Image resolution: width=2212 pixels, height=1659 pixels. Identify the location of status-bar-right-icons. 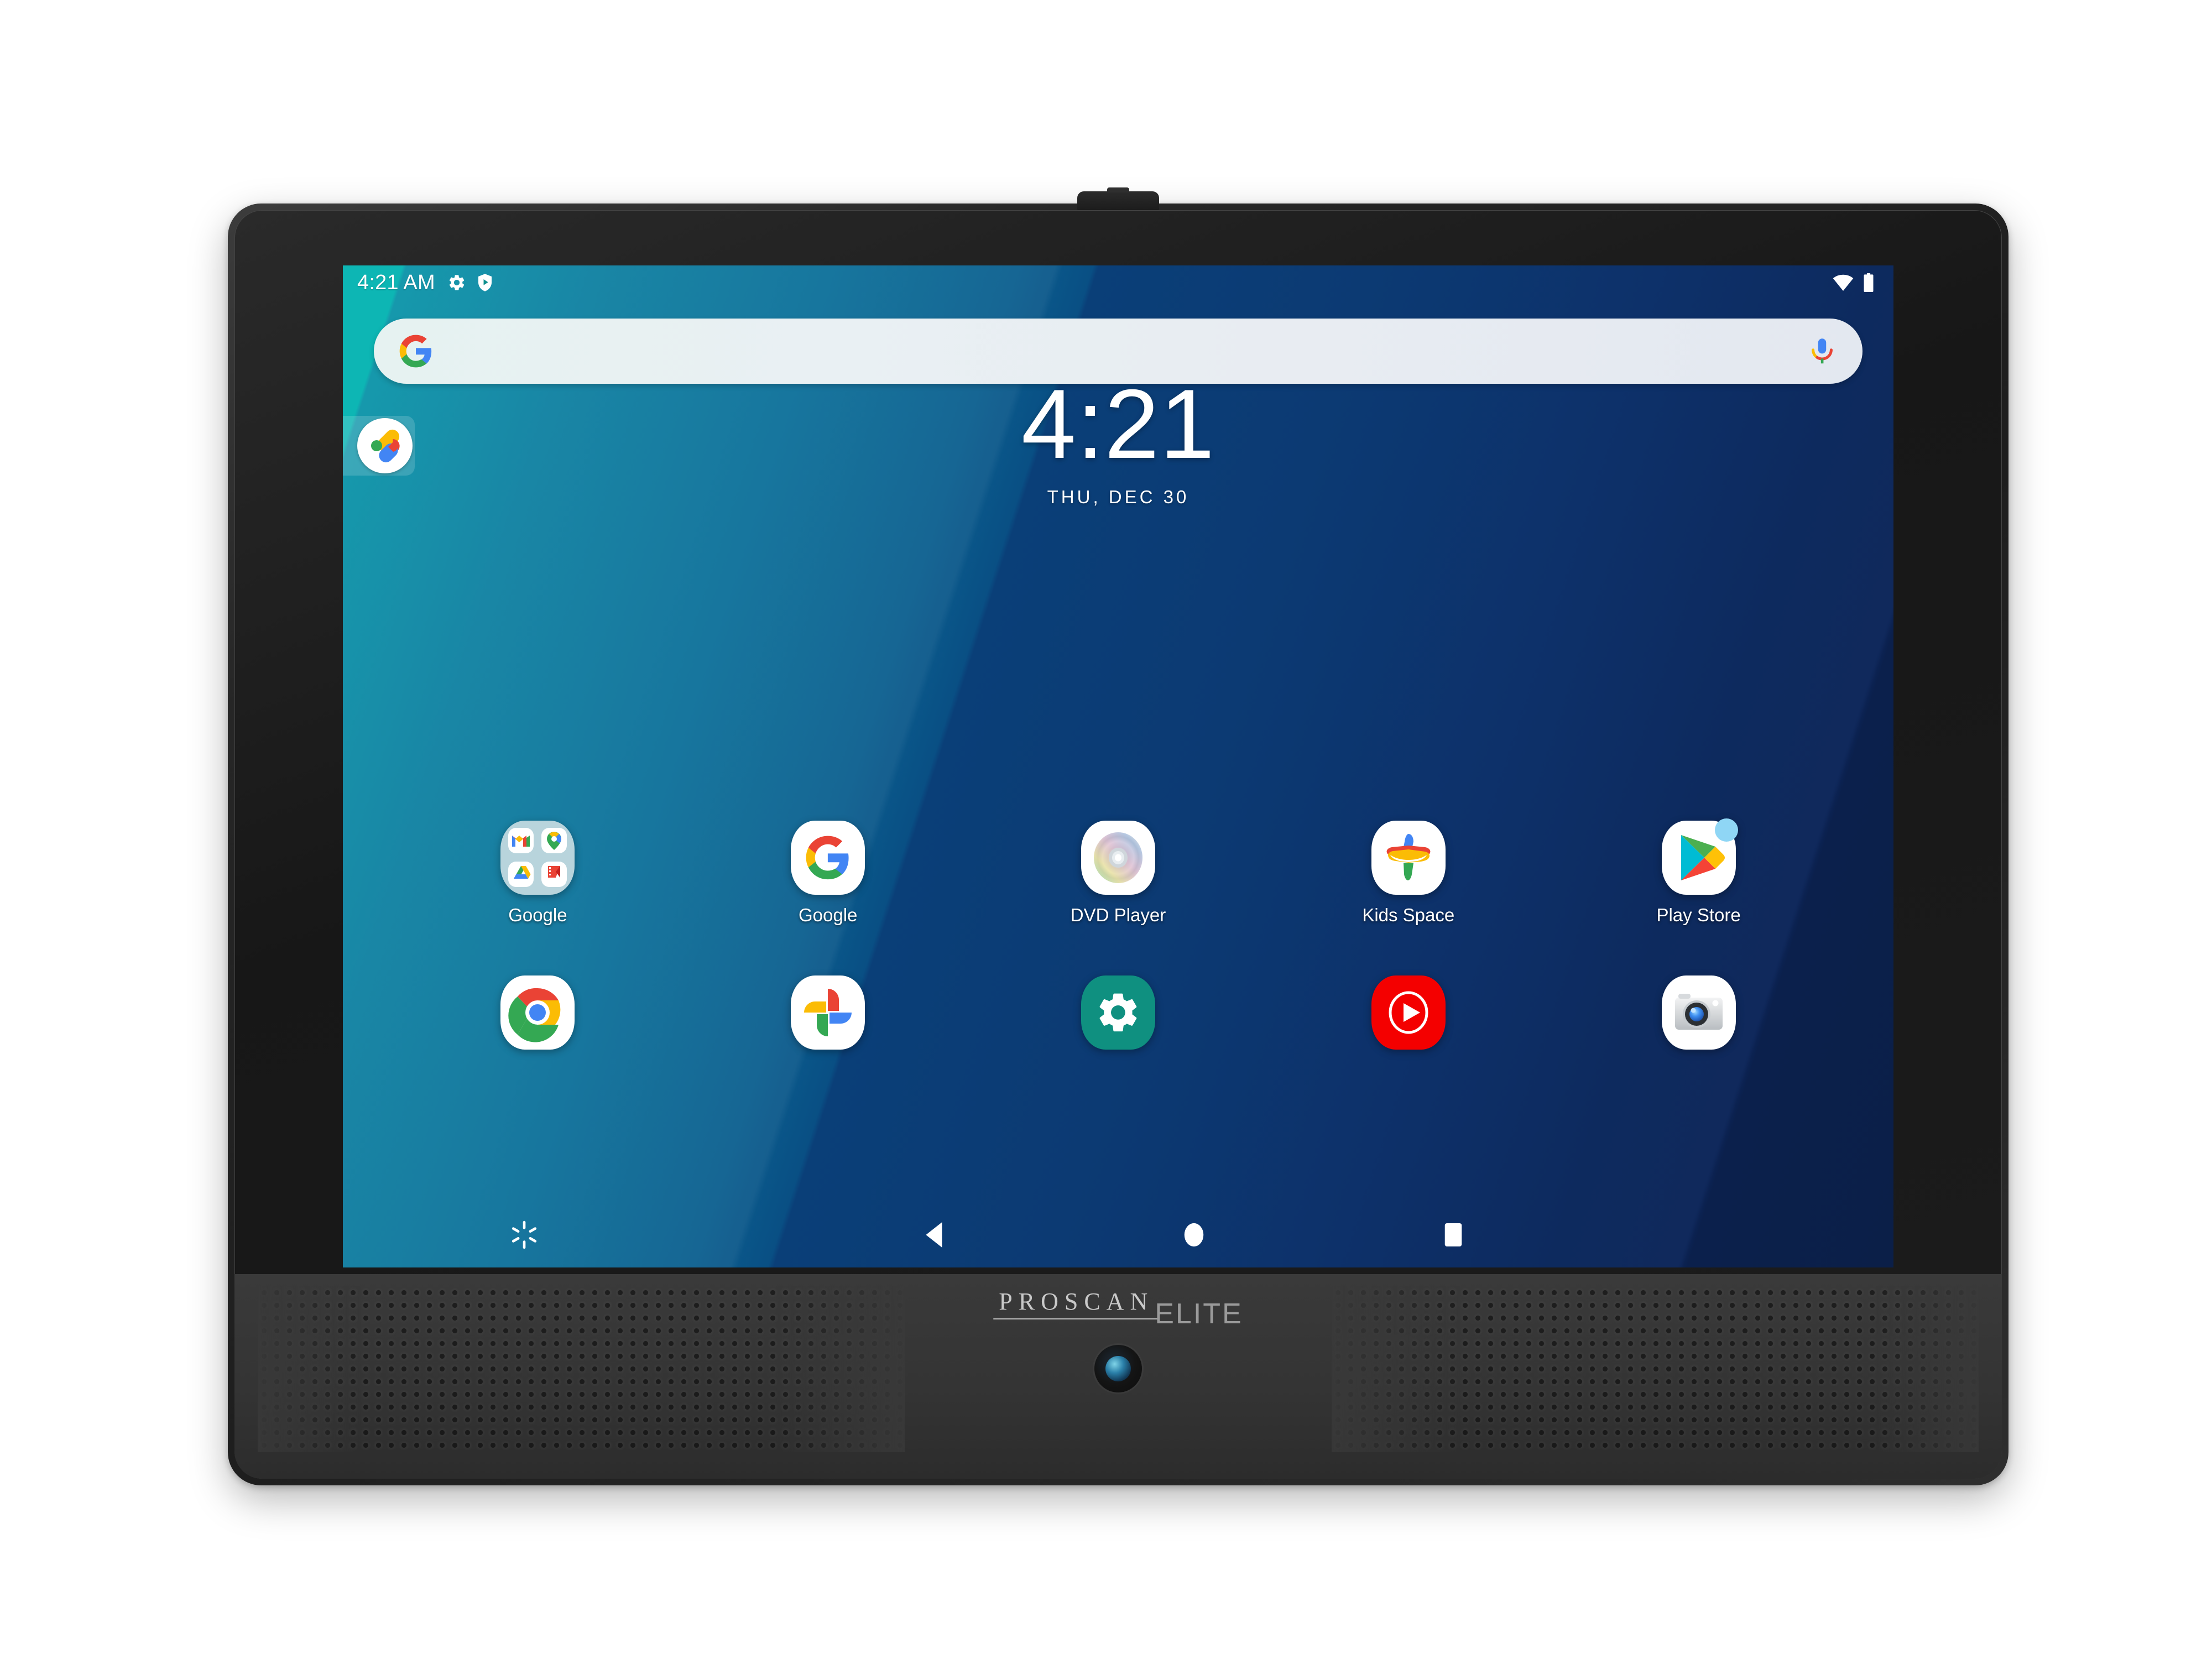
(1854, 282).